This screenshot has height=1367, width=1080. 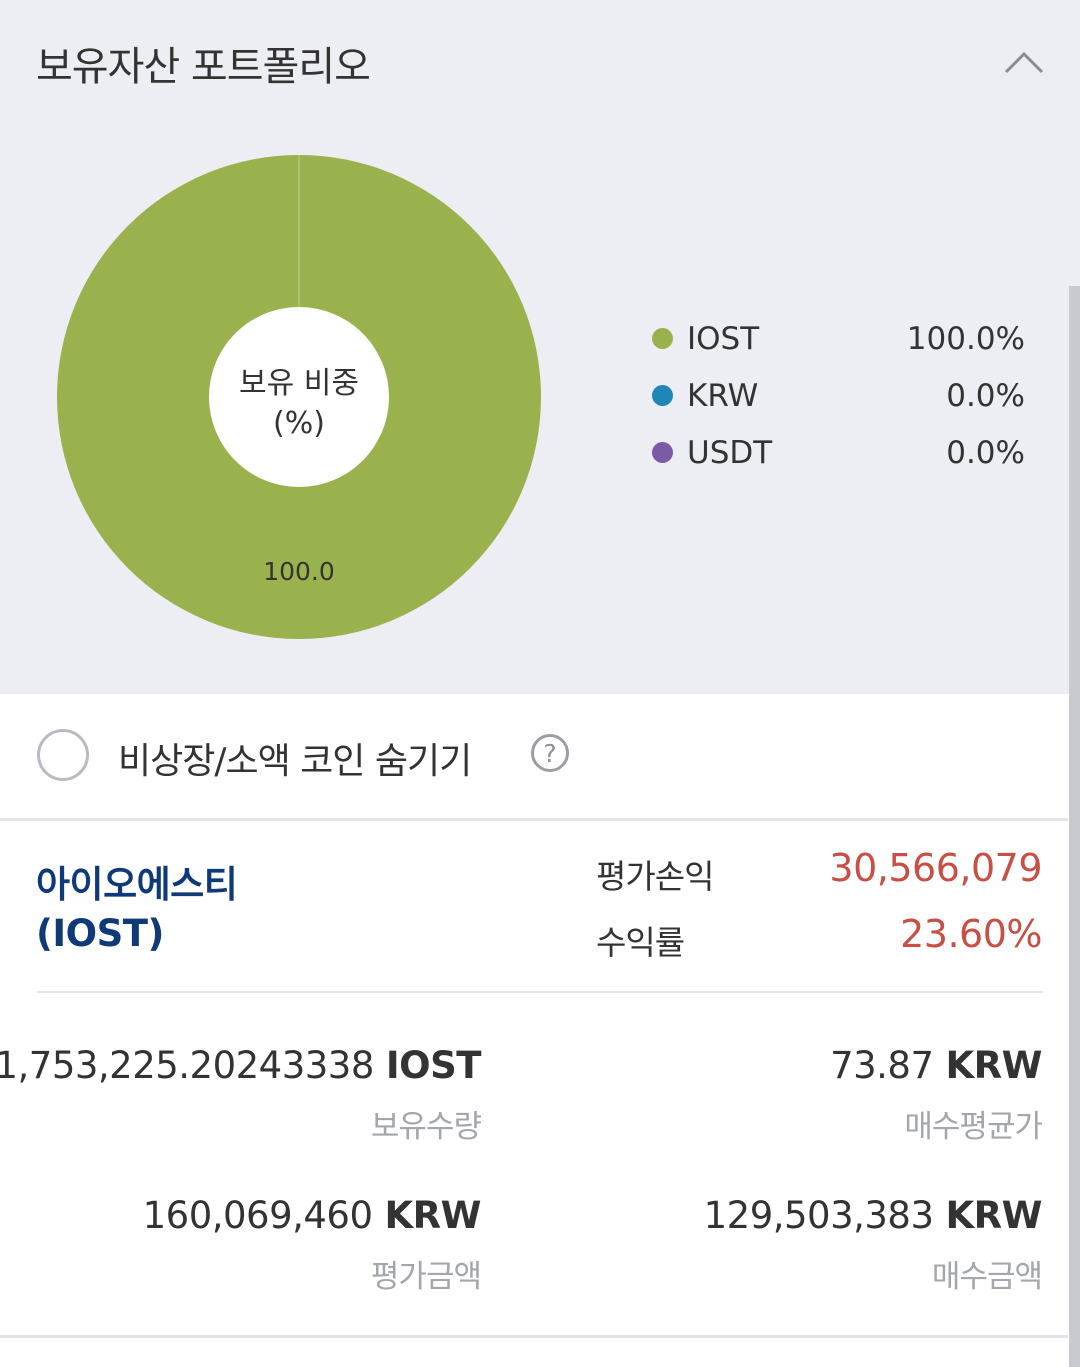 I want to click on legend-item-iost: IOST 100.0%, so click(x=837, y=338).